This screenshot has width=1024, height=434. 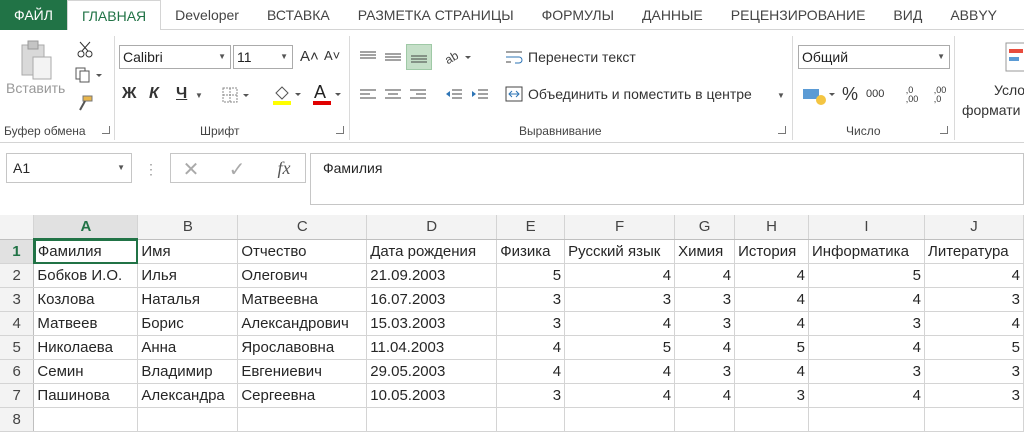 I want to click on cell: Анна, so click(x=188, y=347).